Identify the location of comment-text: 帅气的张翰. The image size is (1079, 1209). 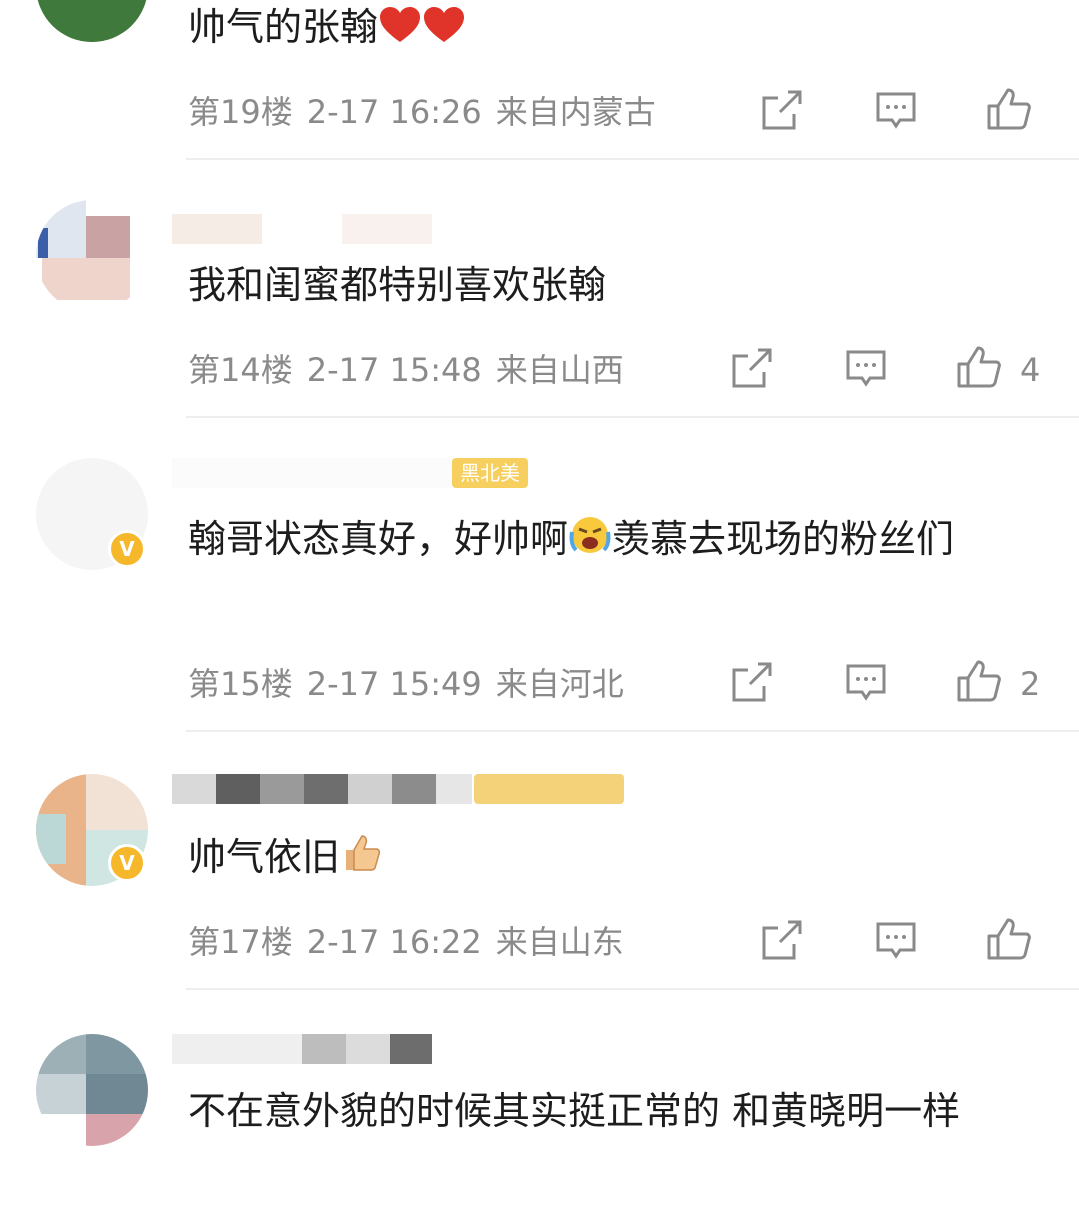
(623, 31).